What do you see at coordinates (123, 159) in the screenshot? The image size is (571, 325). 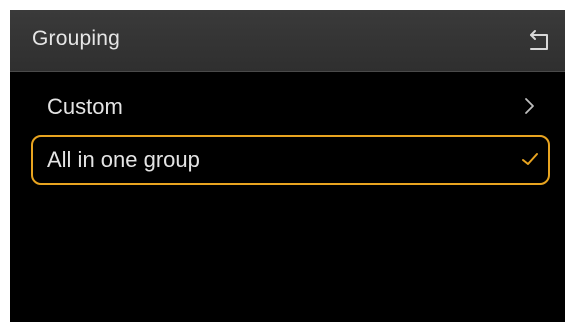 I see `option-all-in-one-group-label: All in one group` at bounding box center [123, 159].